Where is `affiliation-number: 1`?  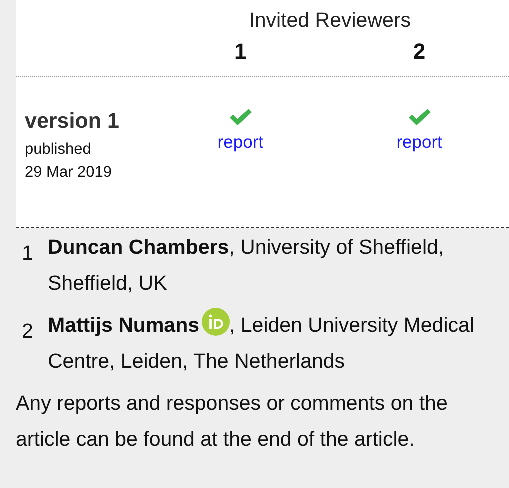 affiliation-number: 1 is located at coordinates (27, 254).